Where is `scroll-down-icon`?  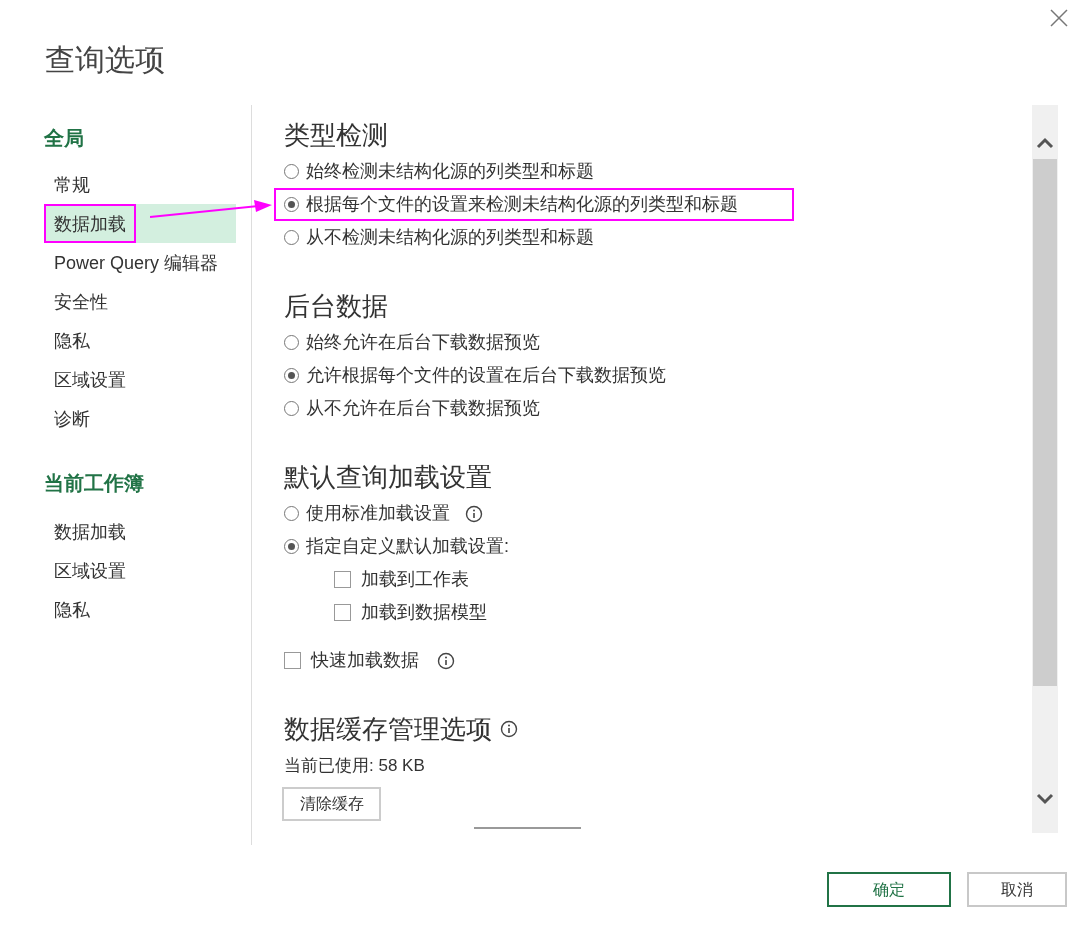 scroll-down-icon is located at coordinates (1045, 799).